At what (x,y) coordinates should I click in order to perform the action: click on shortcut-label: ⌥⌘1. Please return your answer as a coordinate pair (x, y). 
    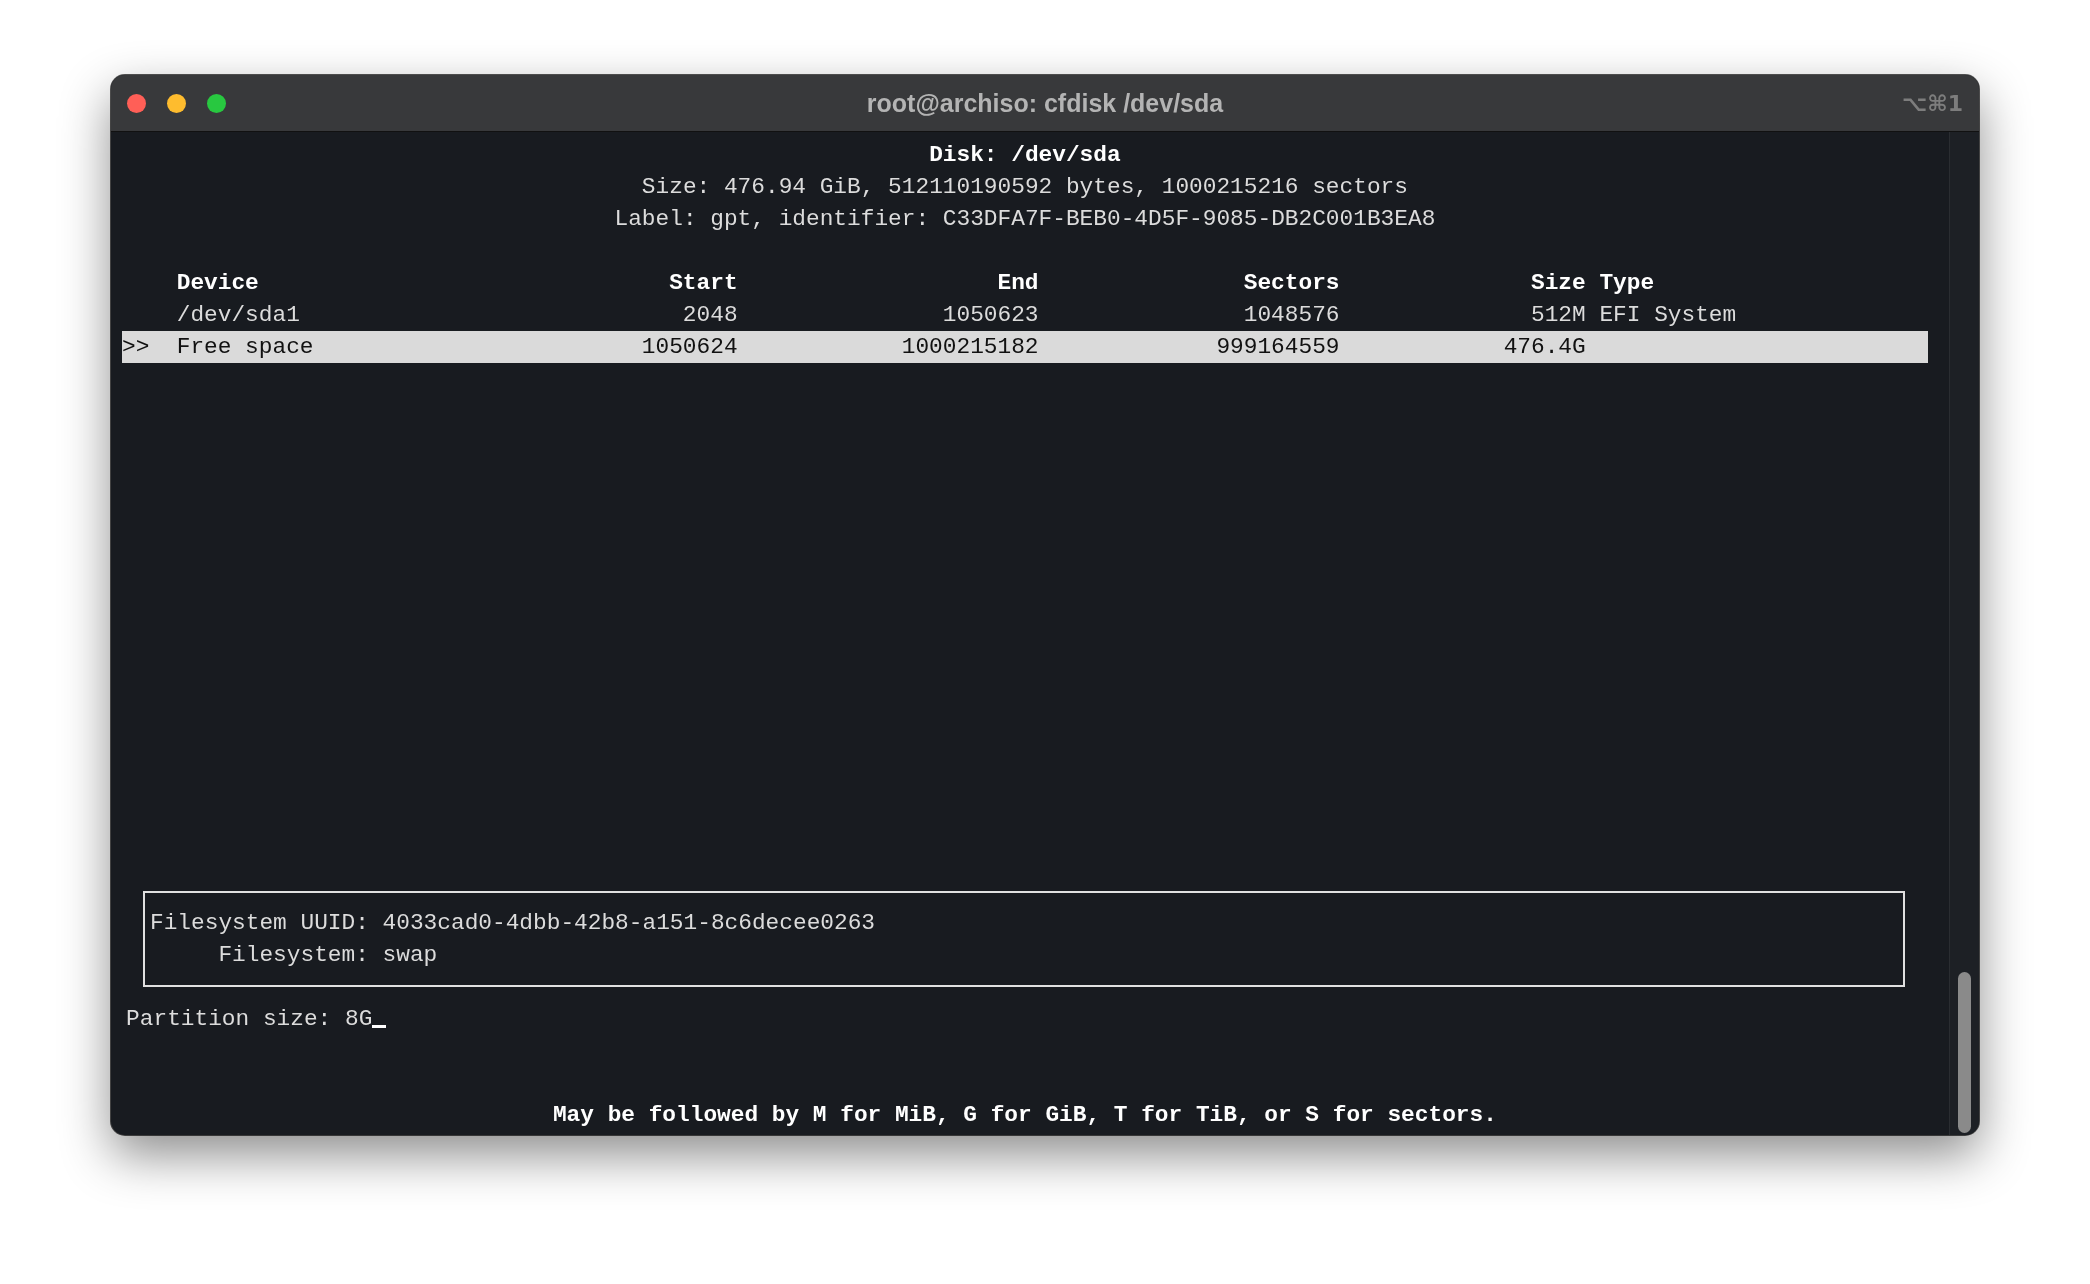
    Looking at the image, I should click on (1932, 103).